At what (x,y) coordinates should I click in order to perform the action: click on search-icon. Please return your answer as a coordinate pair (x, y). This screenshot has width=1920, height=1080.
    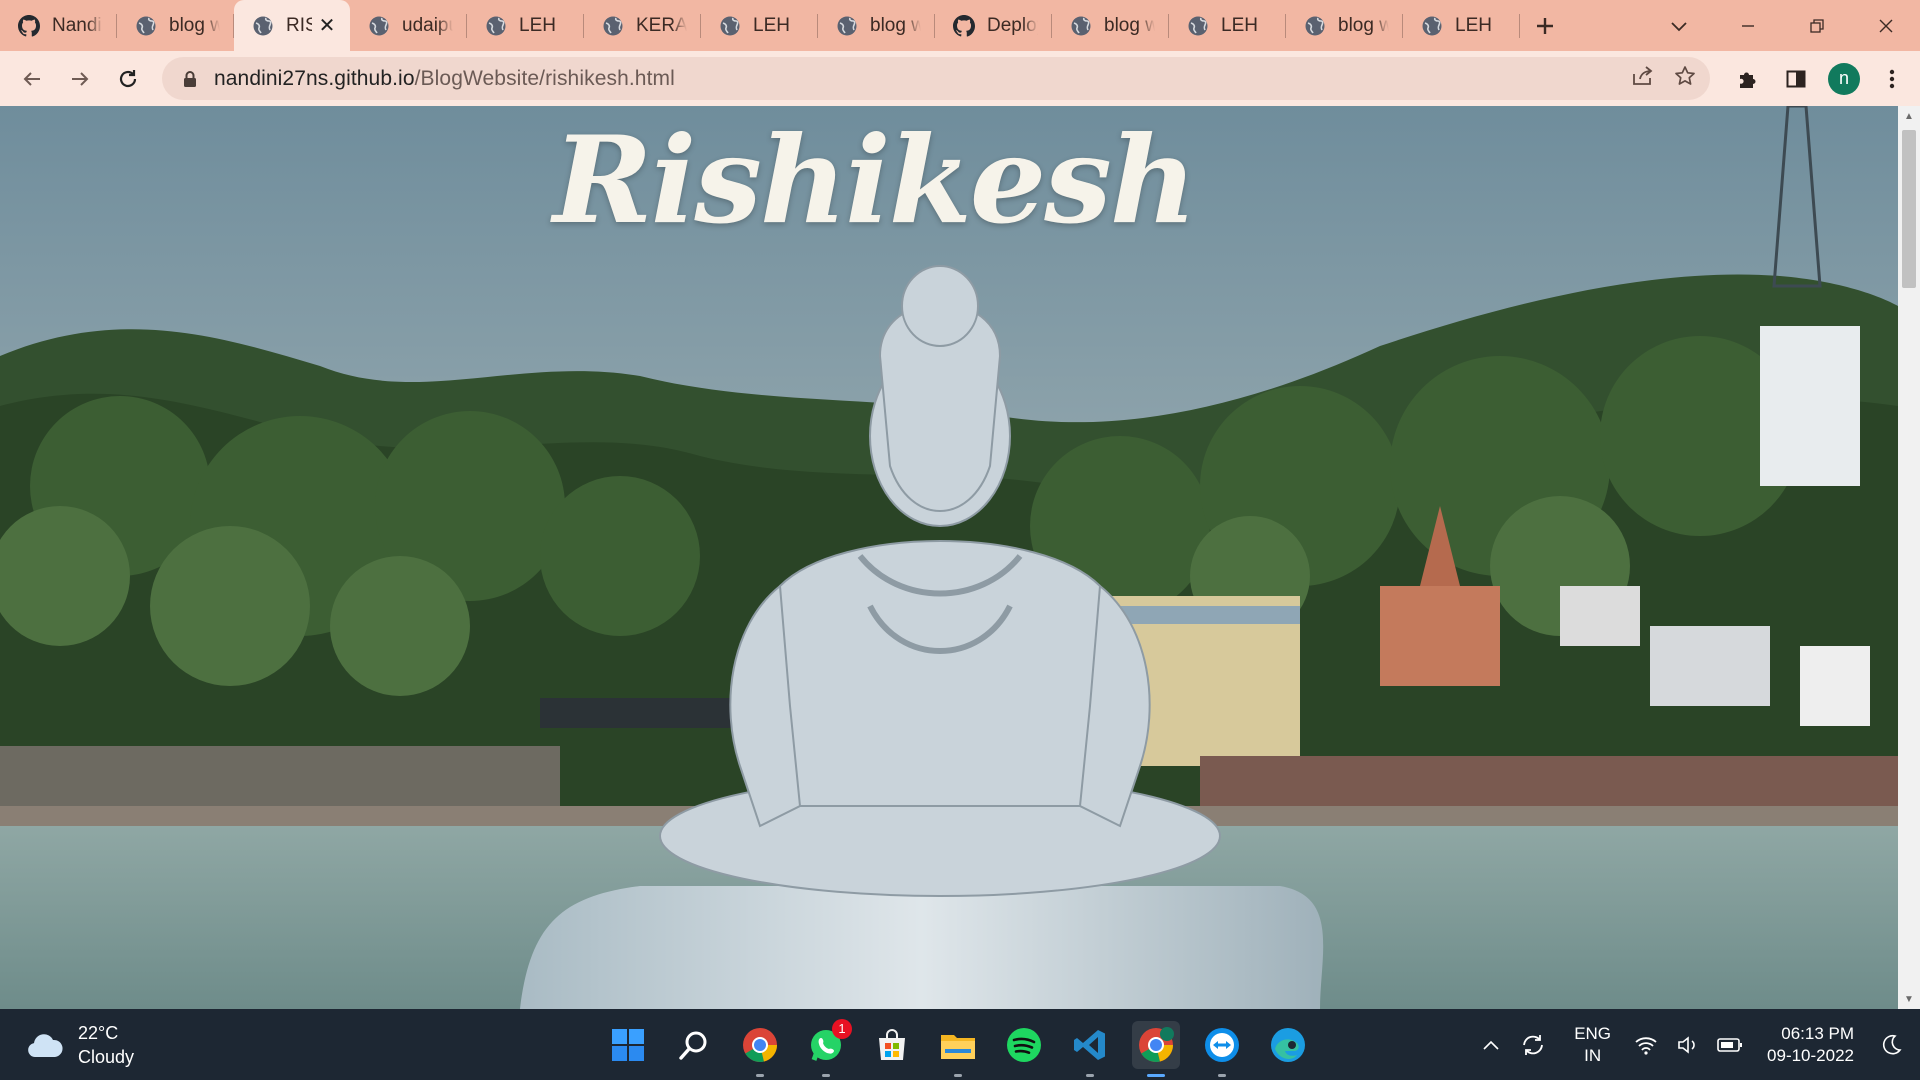
    Looking at the image, I should click on (693, 1045).